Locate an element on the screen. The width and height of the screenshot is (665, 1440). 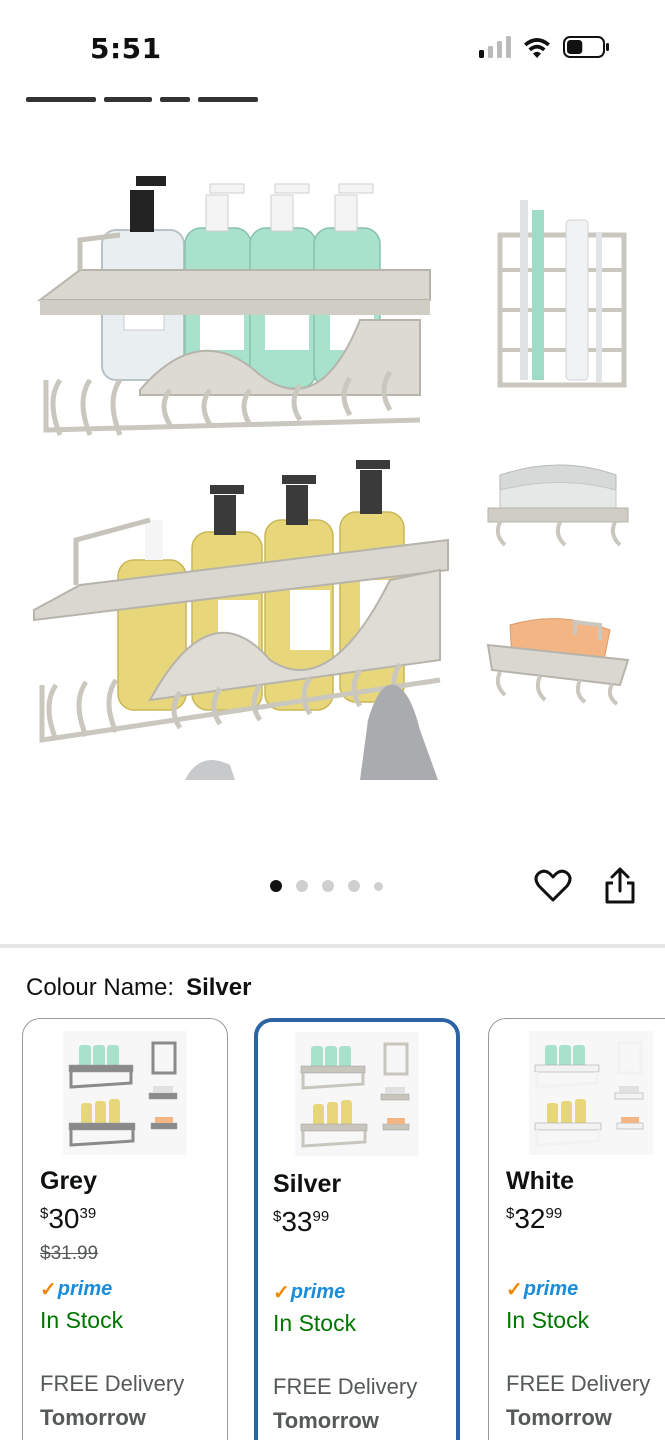
selected-colour-value: Silver is located at coordinates (219, 987).